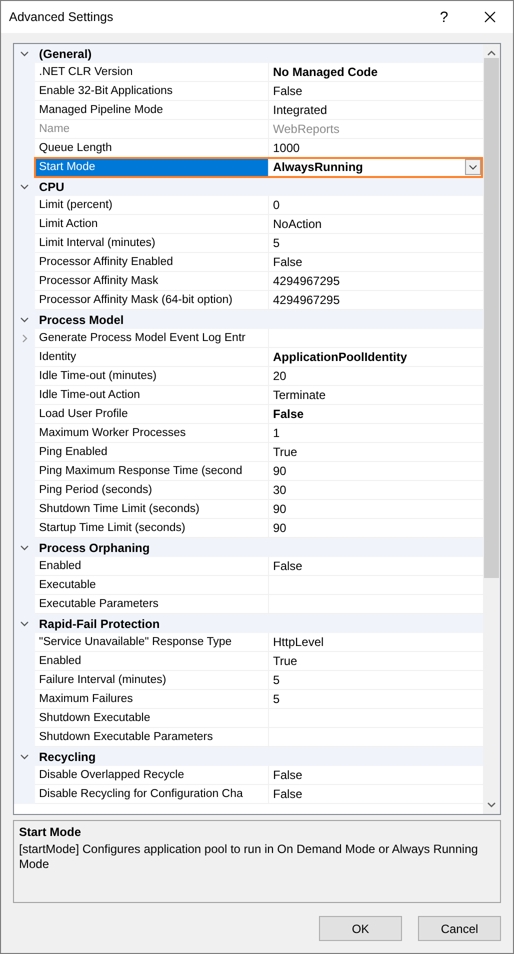 The image size is (514, 954). Describe the element at coordinates (248, 509) in the screenshot. I see `property-row: Shutdown Time Limit (seconds) 90` at that location.